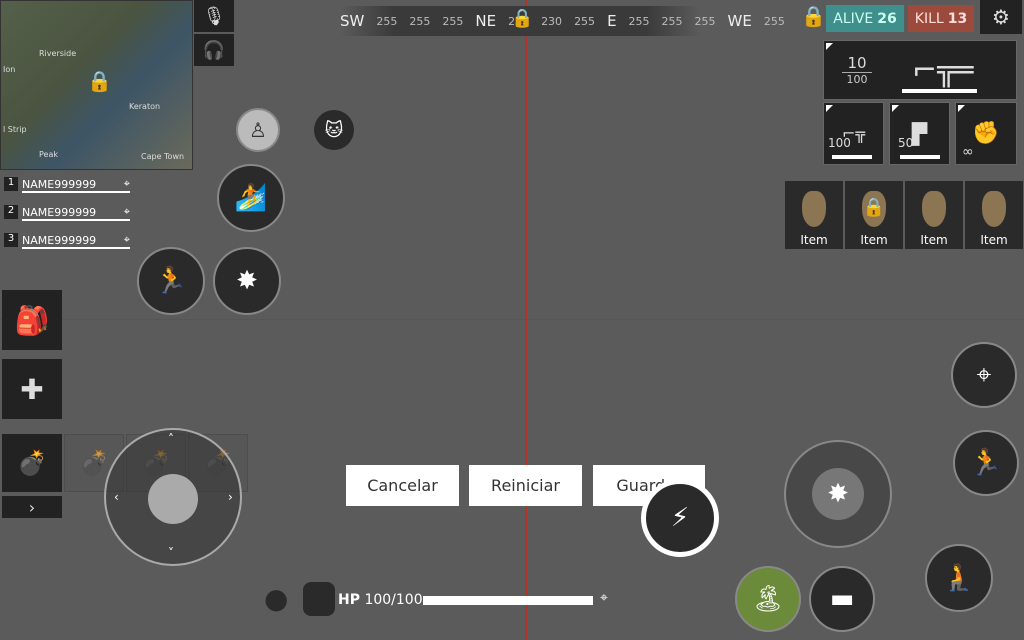  I want to click on pet-button: 🐱, so click(334, 130).